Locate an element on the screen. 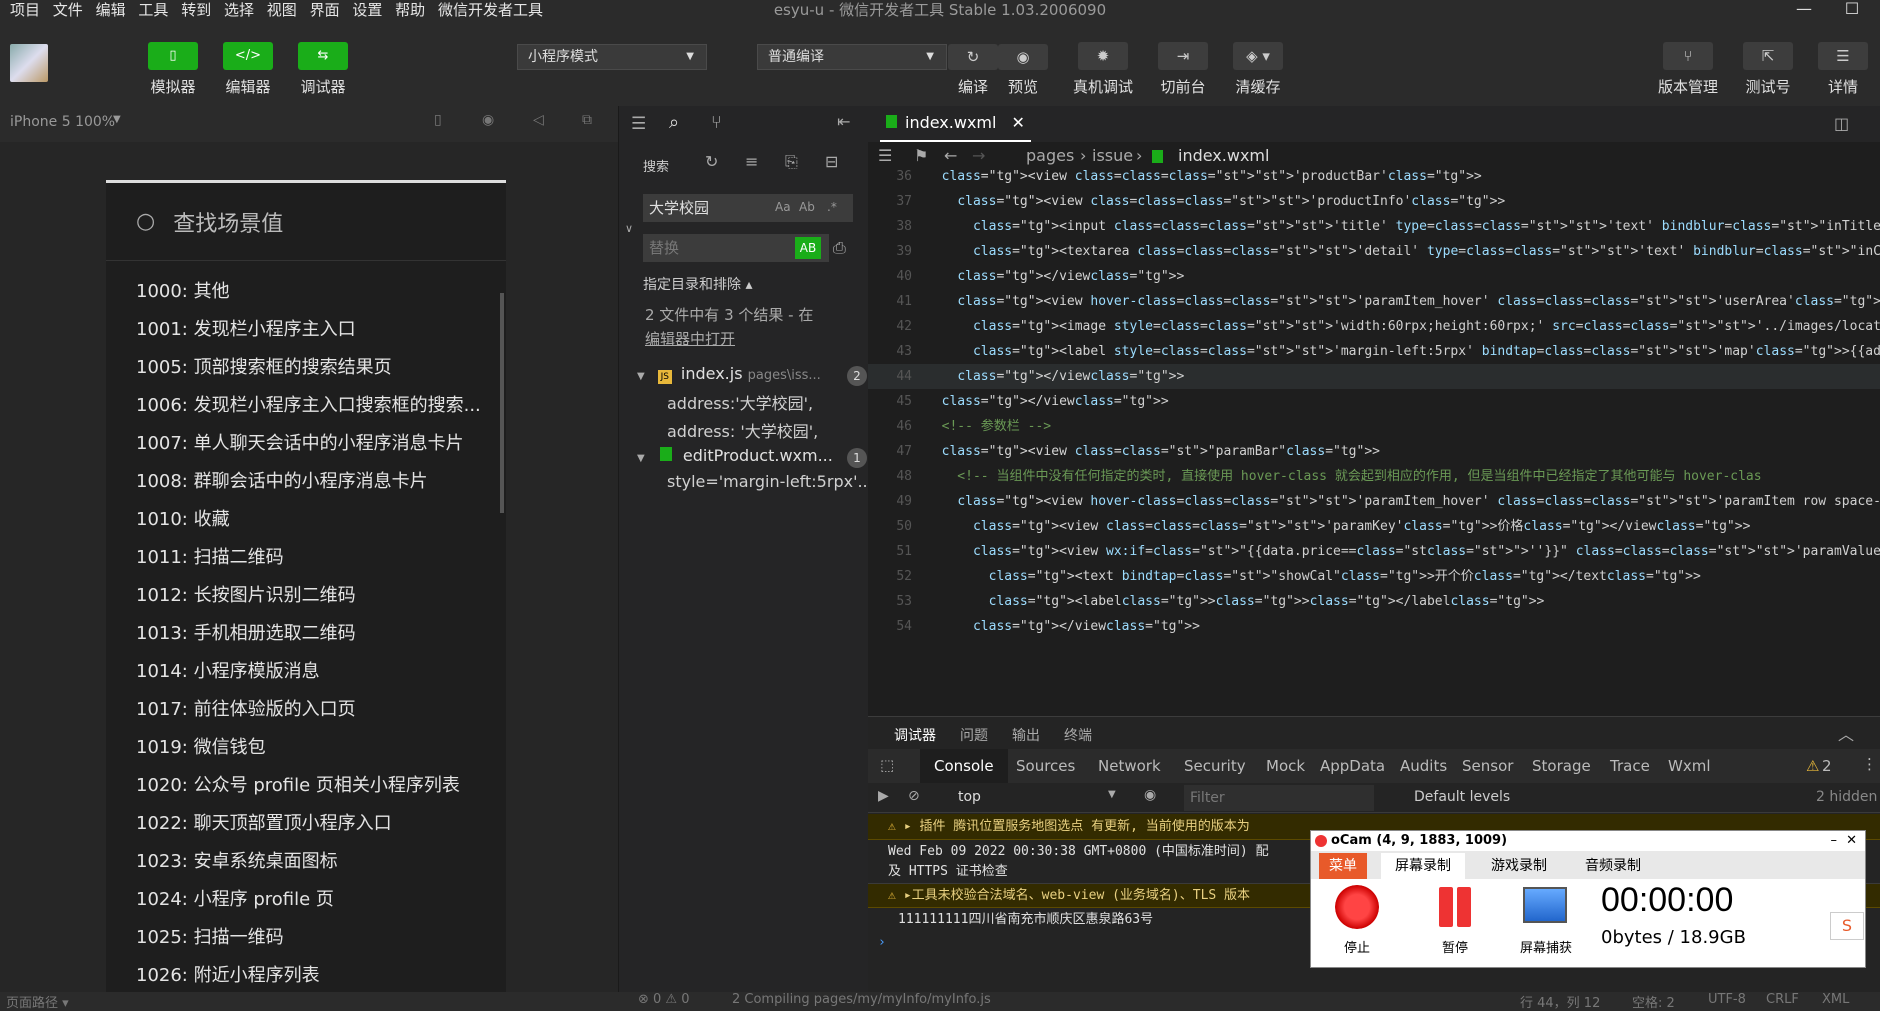 Image resolution: width=1880 pixels, height=1011 pixels. indent-setting: 空格: 2 is located at coordinates (1653, 1001).